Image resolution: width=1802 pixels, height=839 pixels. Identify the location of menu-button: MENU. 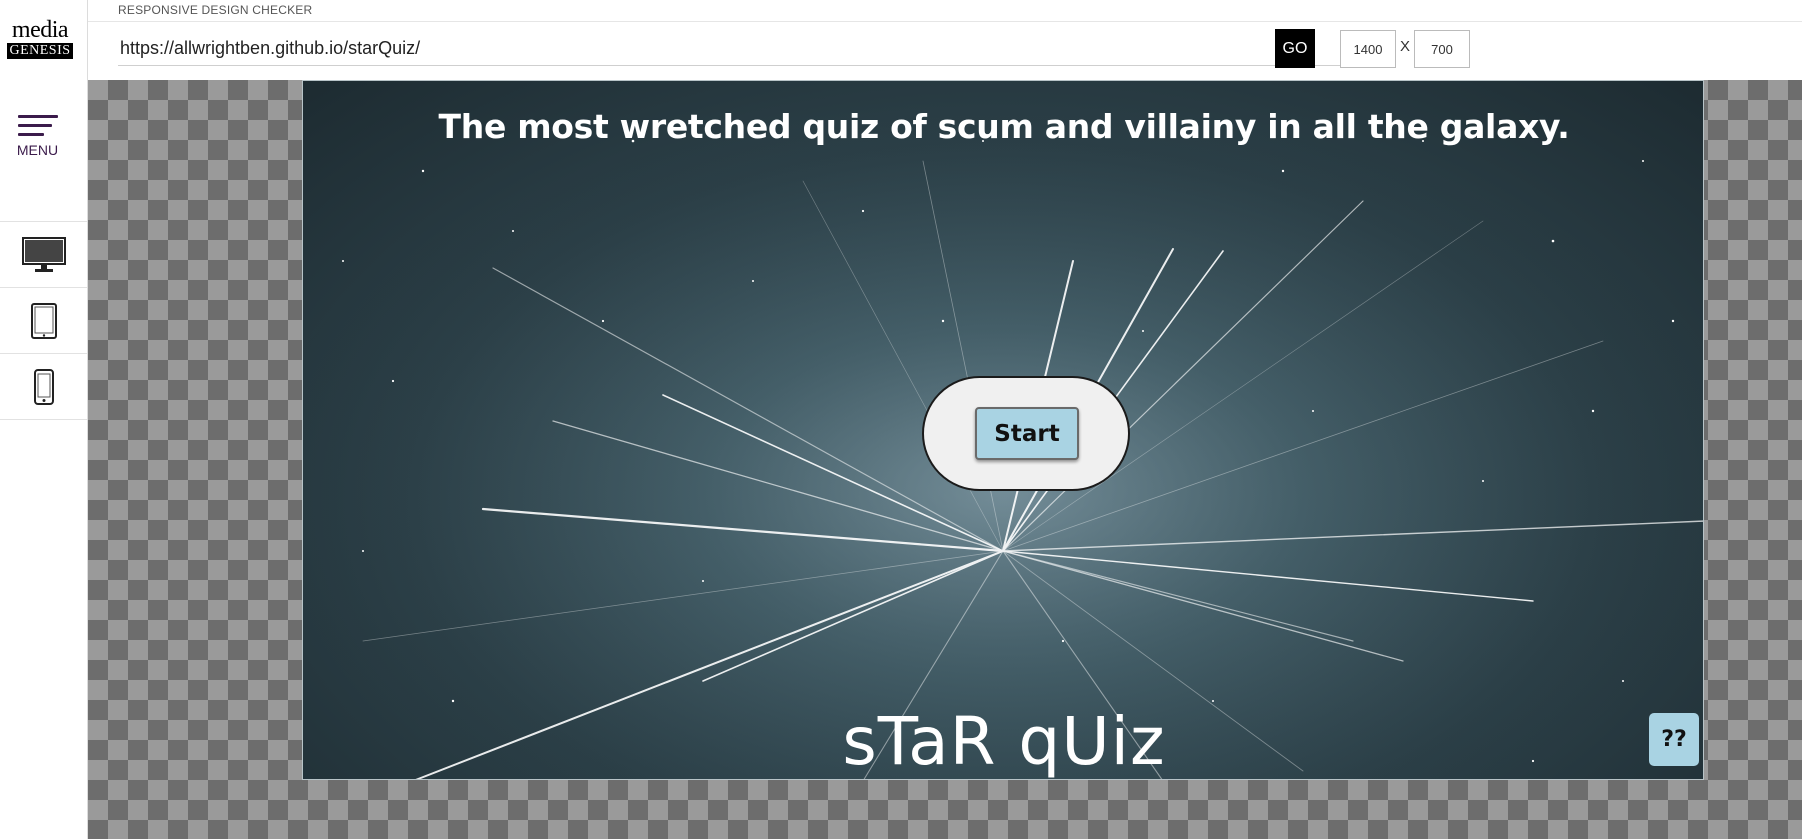
(37, 134).